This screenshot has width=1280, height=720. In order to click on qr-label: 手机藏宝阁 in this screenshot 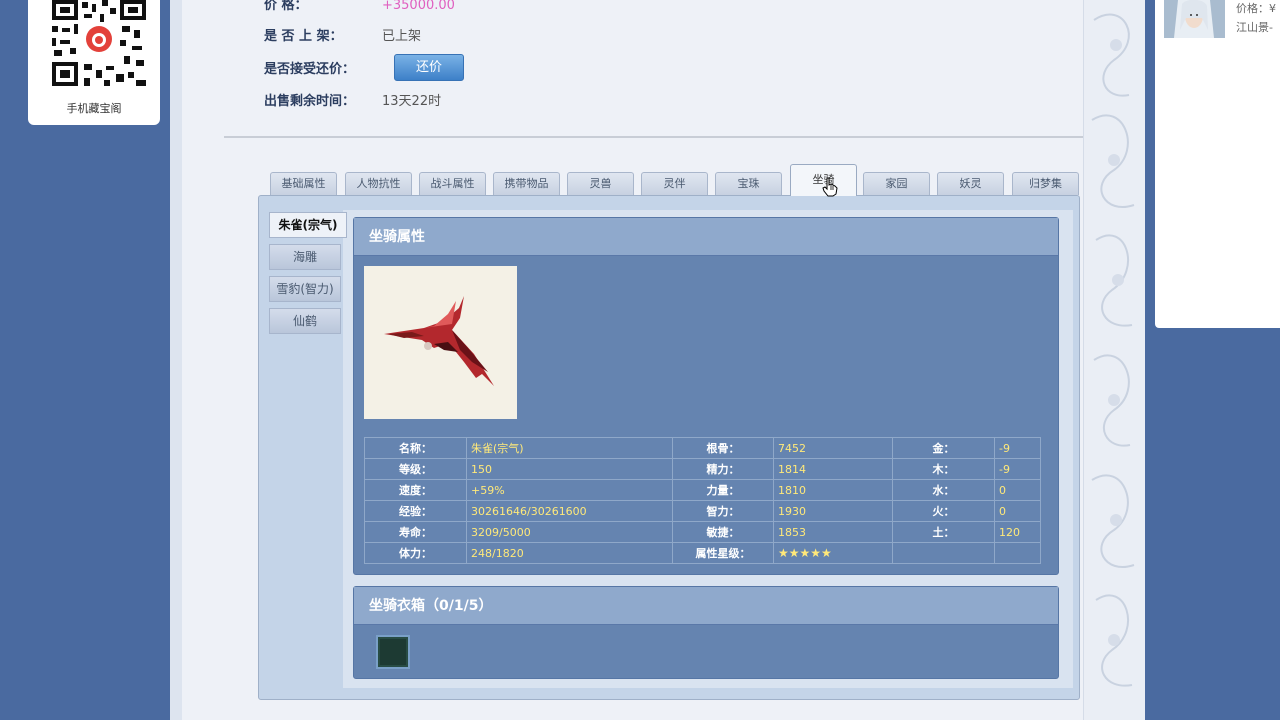, I will do `click(94, 108)`.